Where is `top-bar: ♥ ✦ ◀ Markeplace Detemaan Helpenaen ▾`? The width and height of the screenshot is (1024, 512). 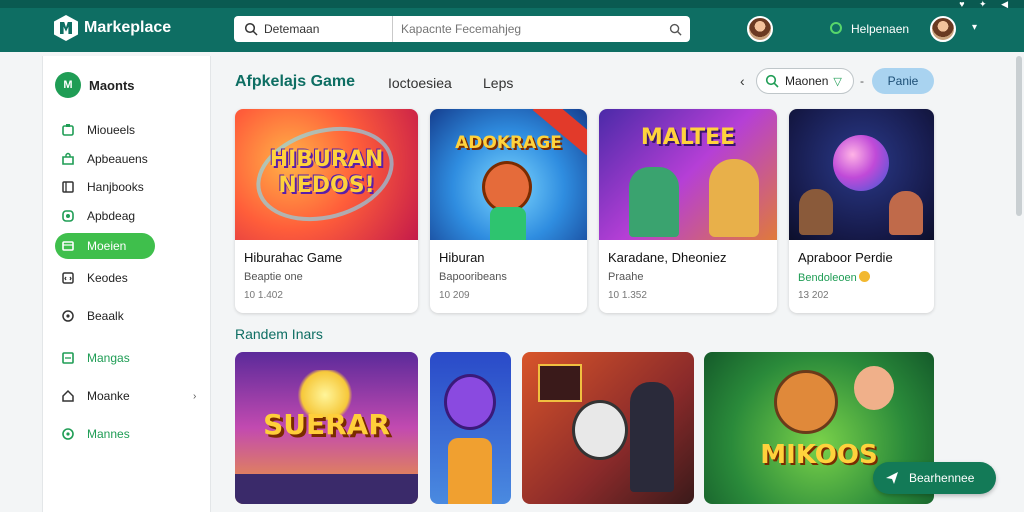 top-bar: ♥ ✦ ◀ Markeplace Detemaan Helpenaen ▾ is located at coordinates (512, 26).